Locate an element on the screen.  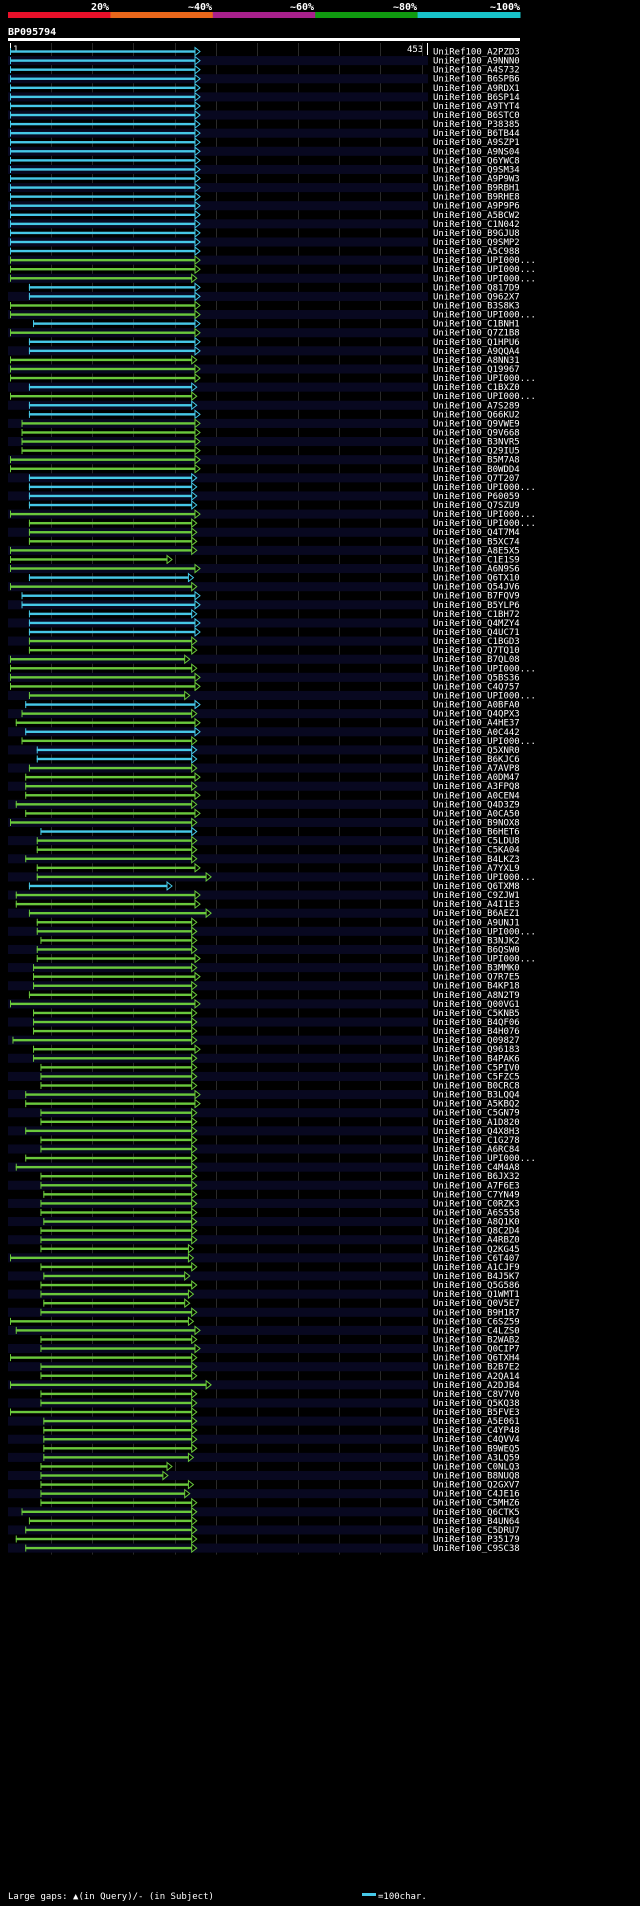
scale-legend-swatch is located at coordinates (369, 1894).